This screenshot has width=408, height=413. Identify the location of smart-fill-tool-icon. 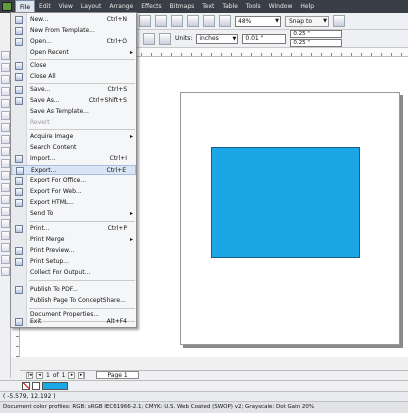
(5, 115).